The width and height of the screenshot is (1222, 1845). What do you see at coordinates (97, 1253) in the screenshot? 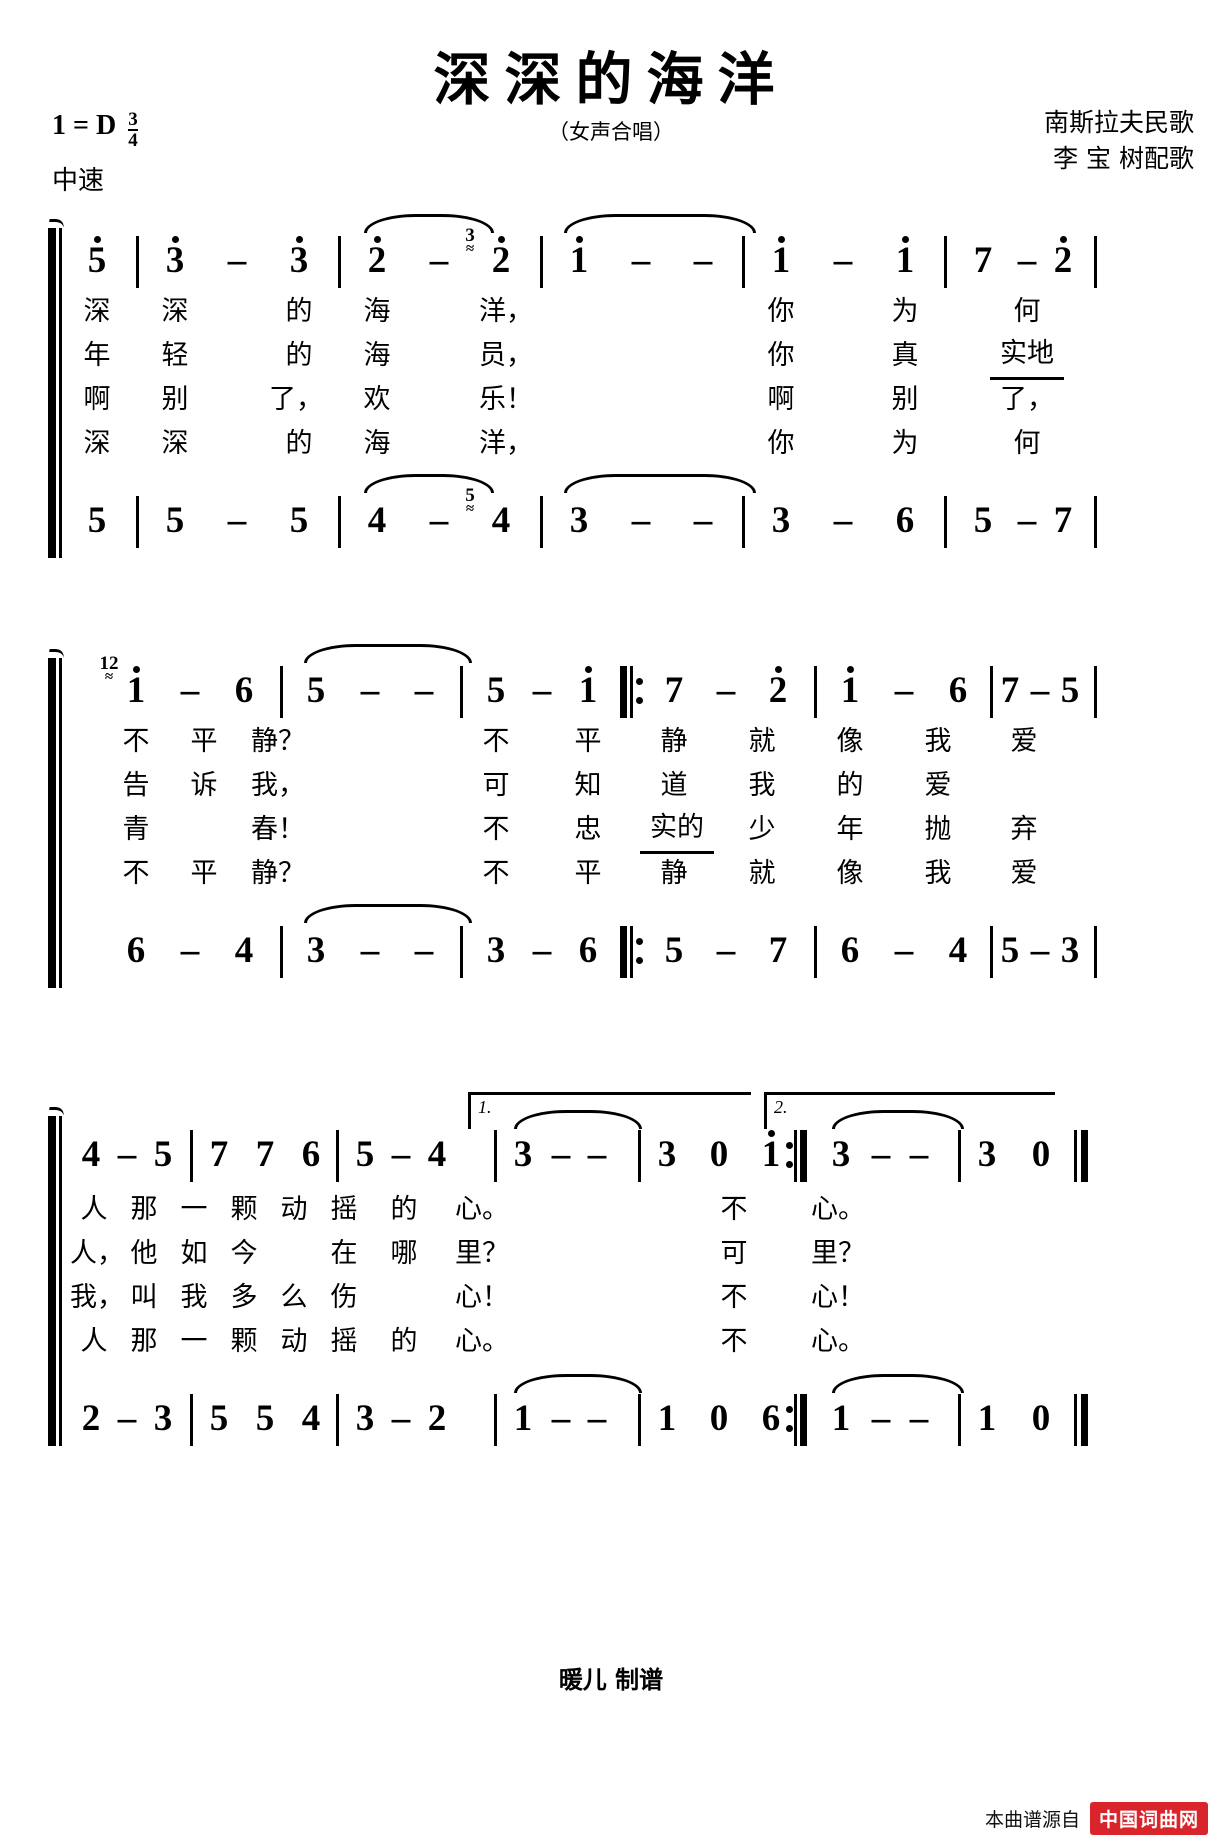
I see `lyric-syllable: 人，` at bounding box center [97, 1253].